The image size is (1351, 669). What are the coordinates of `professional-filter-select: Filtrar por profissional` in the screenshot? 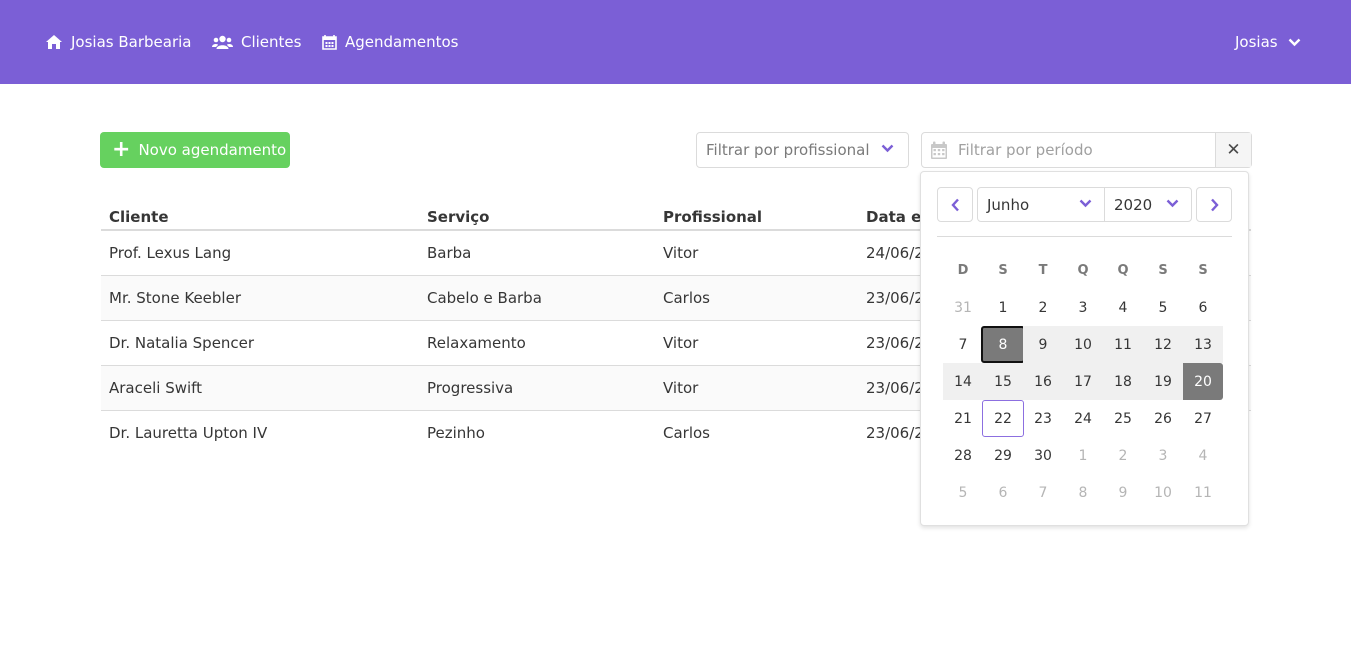 It's located at (802, 150).